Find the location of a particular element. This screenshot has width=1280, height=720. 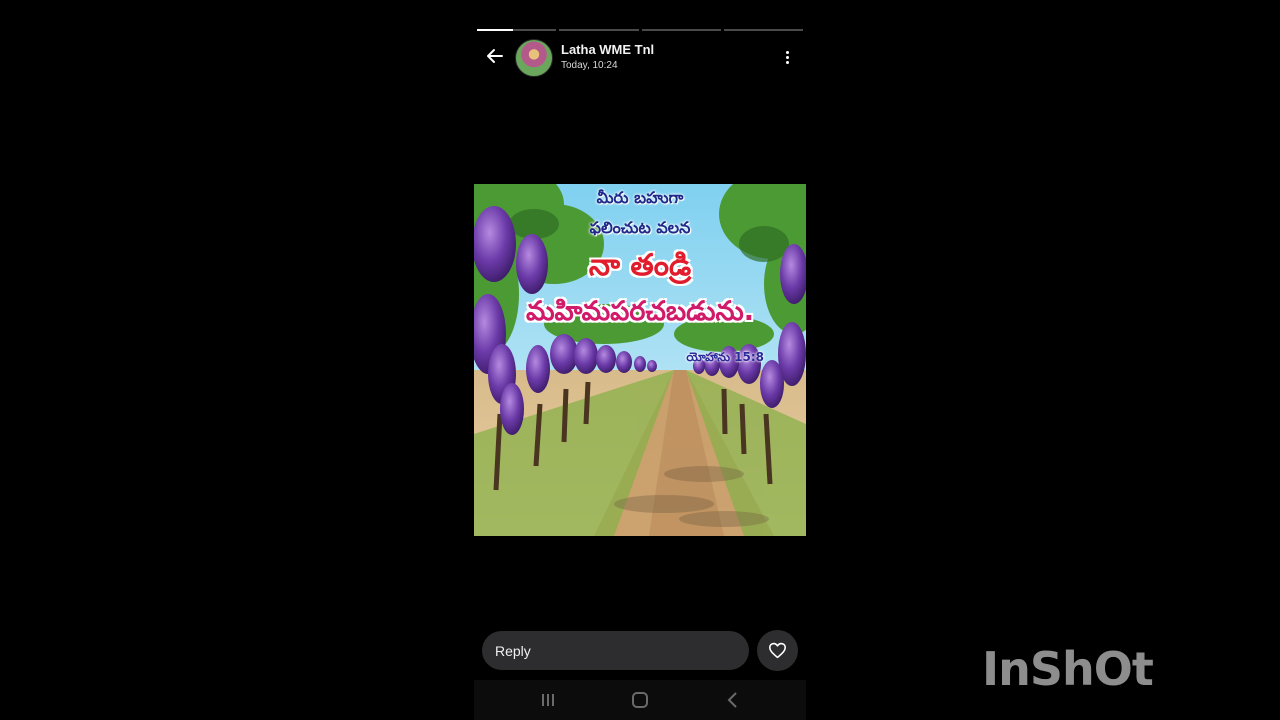

story-timestamp: Today, 10:24 is located at coordinates (589, 65).